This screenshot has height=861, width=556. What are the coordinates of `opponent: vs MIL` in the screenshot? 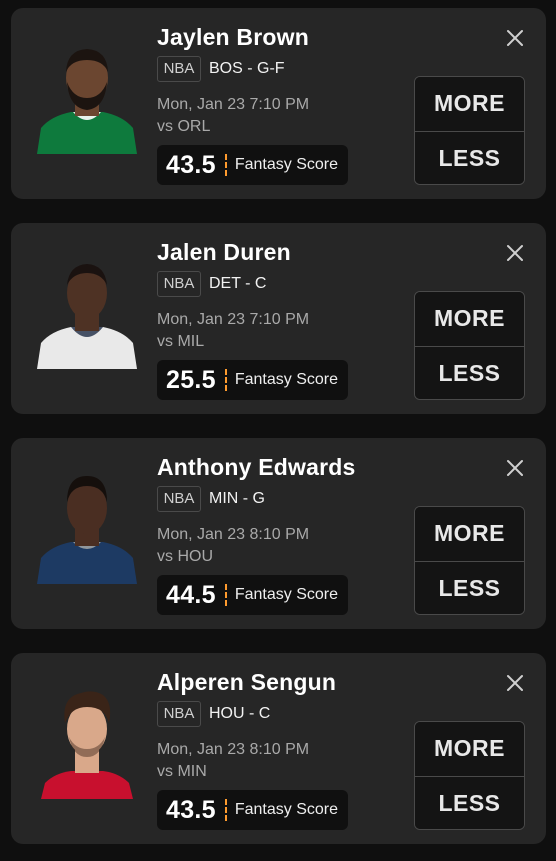 It's located at (181, 341).